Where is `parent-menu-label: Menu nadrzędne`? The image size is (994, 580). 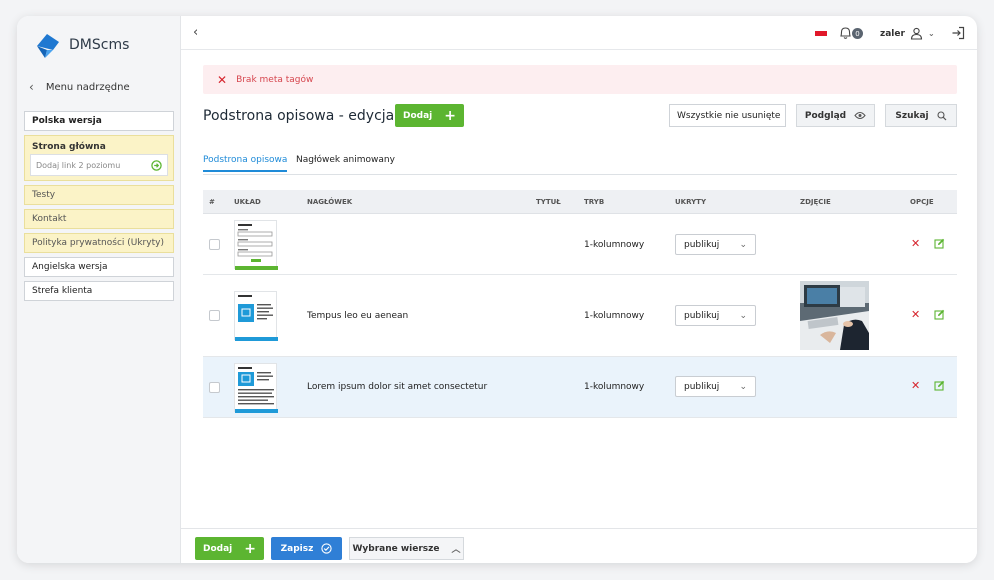 parent-menu-label: Menu nadrzędne is located at coordinates (87, 87).